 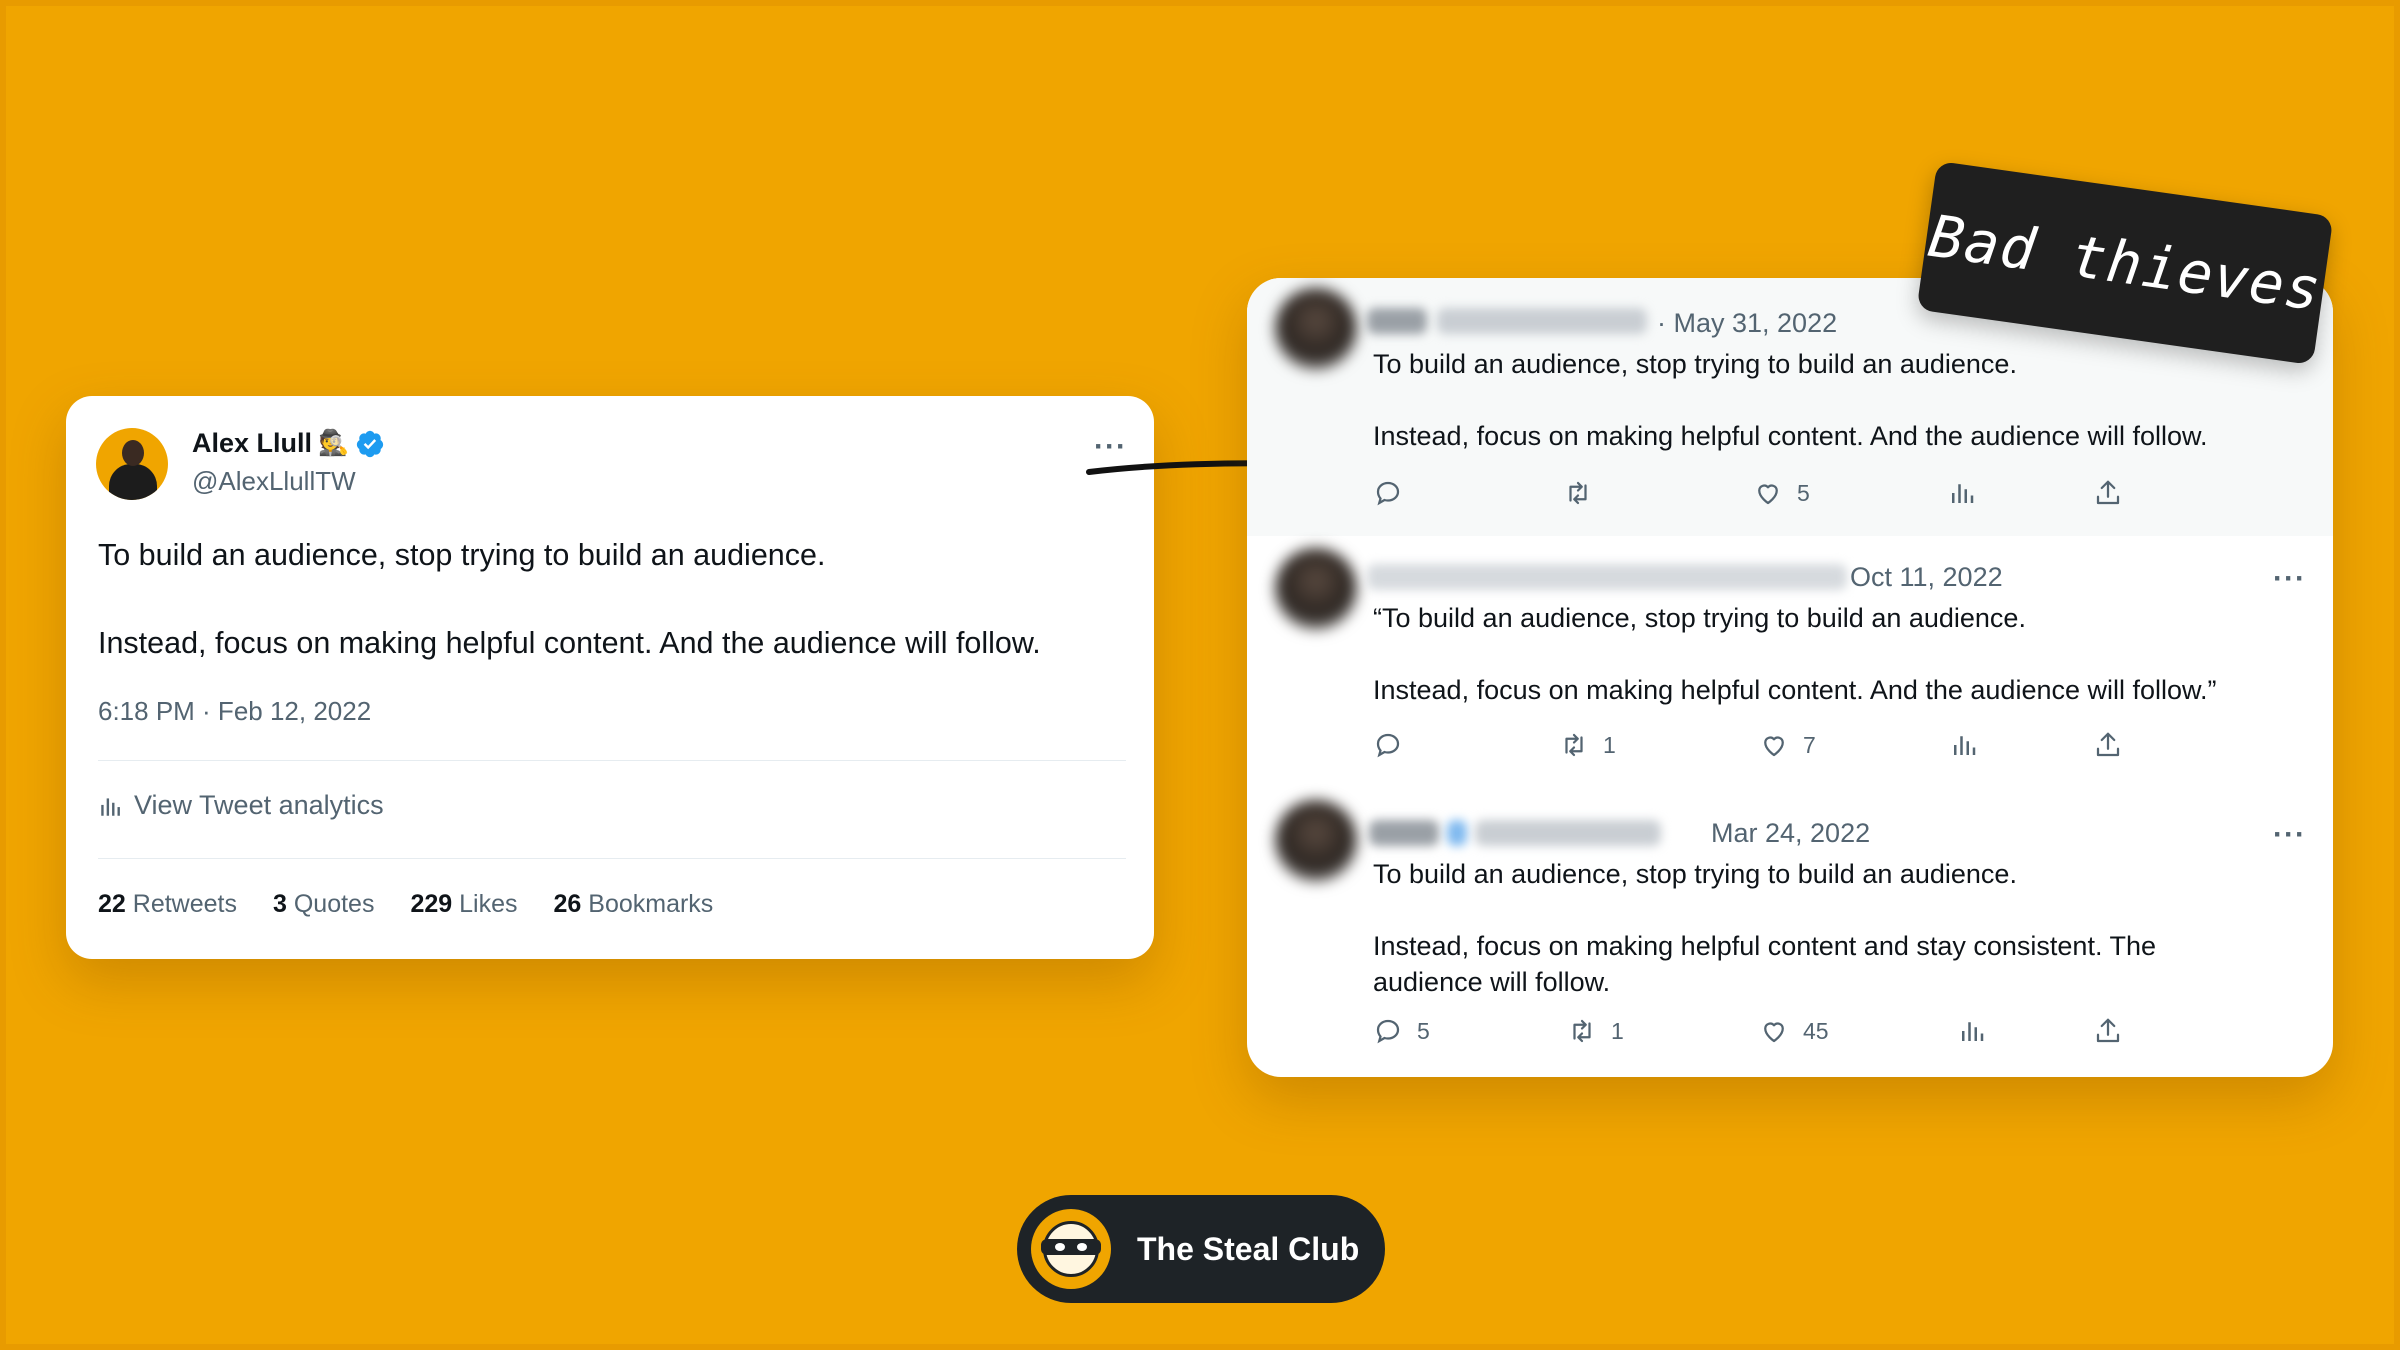 What do you see at coordinates (1492, 982) in the screenshot?
I see `tweet-text-line-3: audience will follow.` at bounding box center [1492, 982].